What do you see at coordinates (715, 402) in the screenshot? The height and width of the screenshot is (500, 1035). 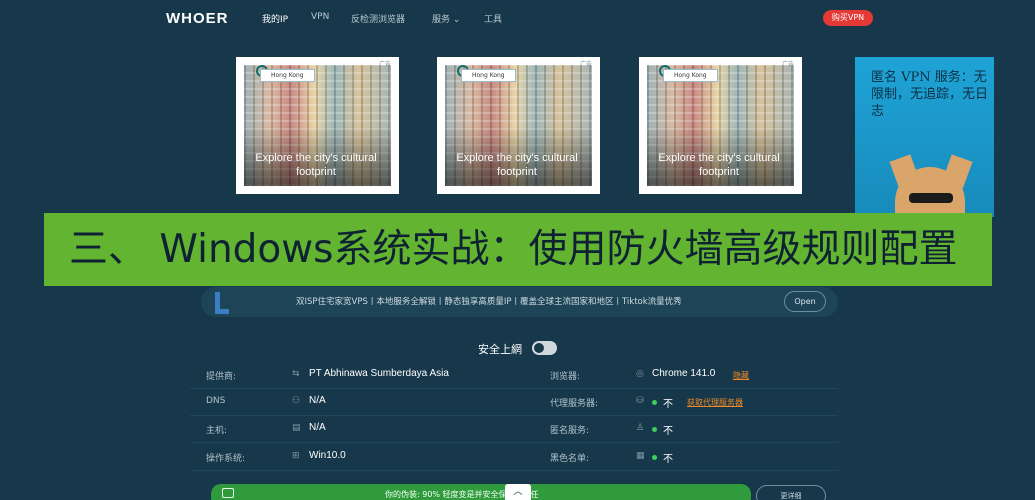 I see `get-proxy-link: 获取代理服务器` at bounding box center [715, 402].